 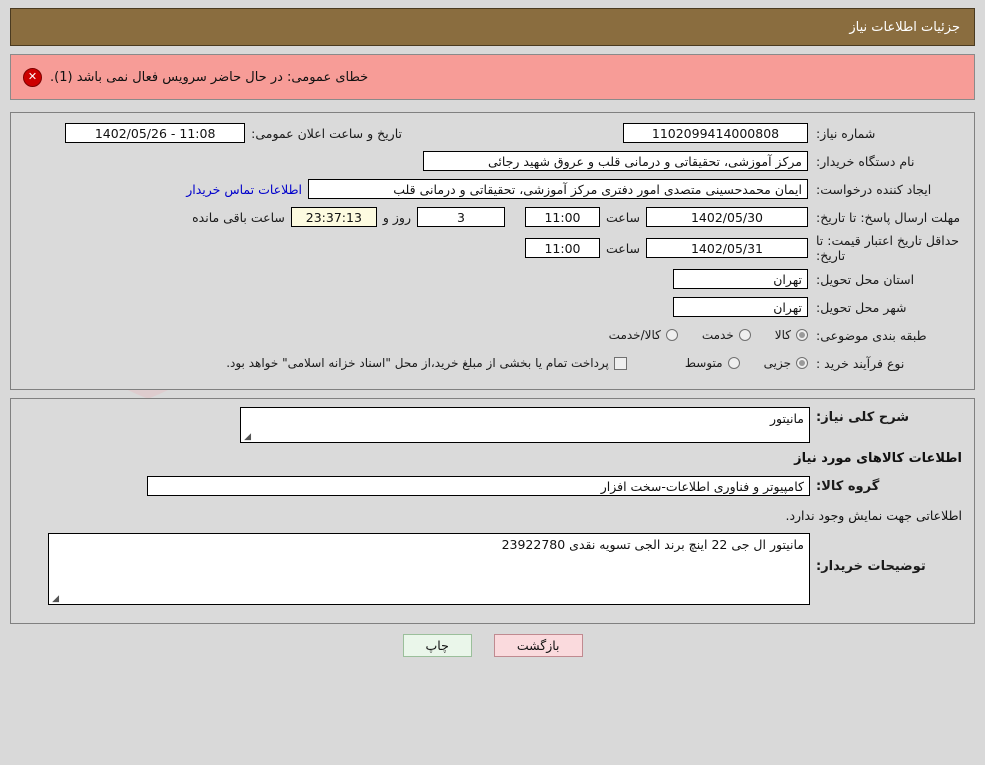 What do you see at coordinates (326, 133) in the screenshot?
I see `announcement-label: تاریخ و ساعت اعلان عمومی:` at bounding box center [326, 133].